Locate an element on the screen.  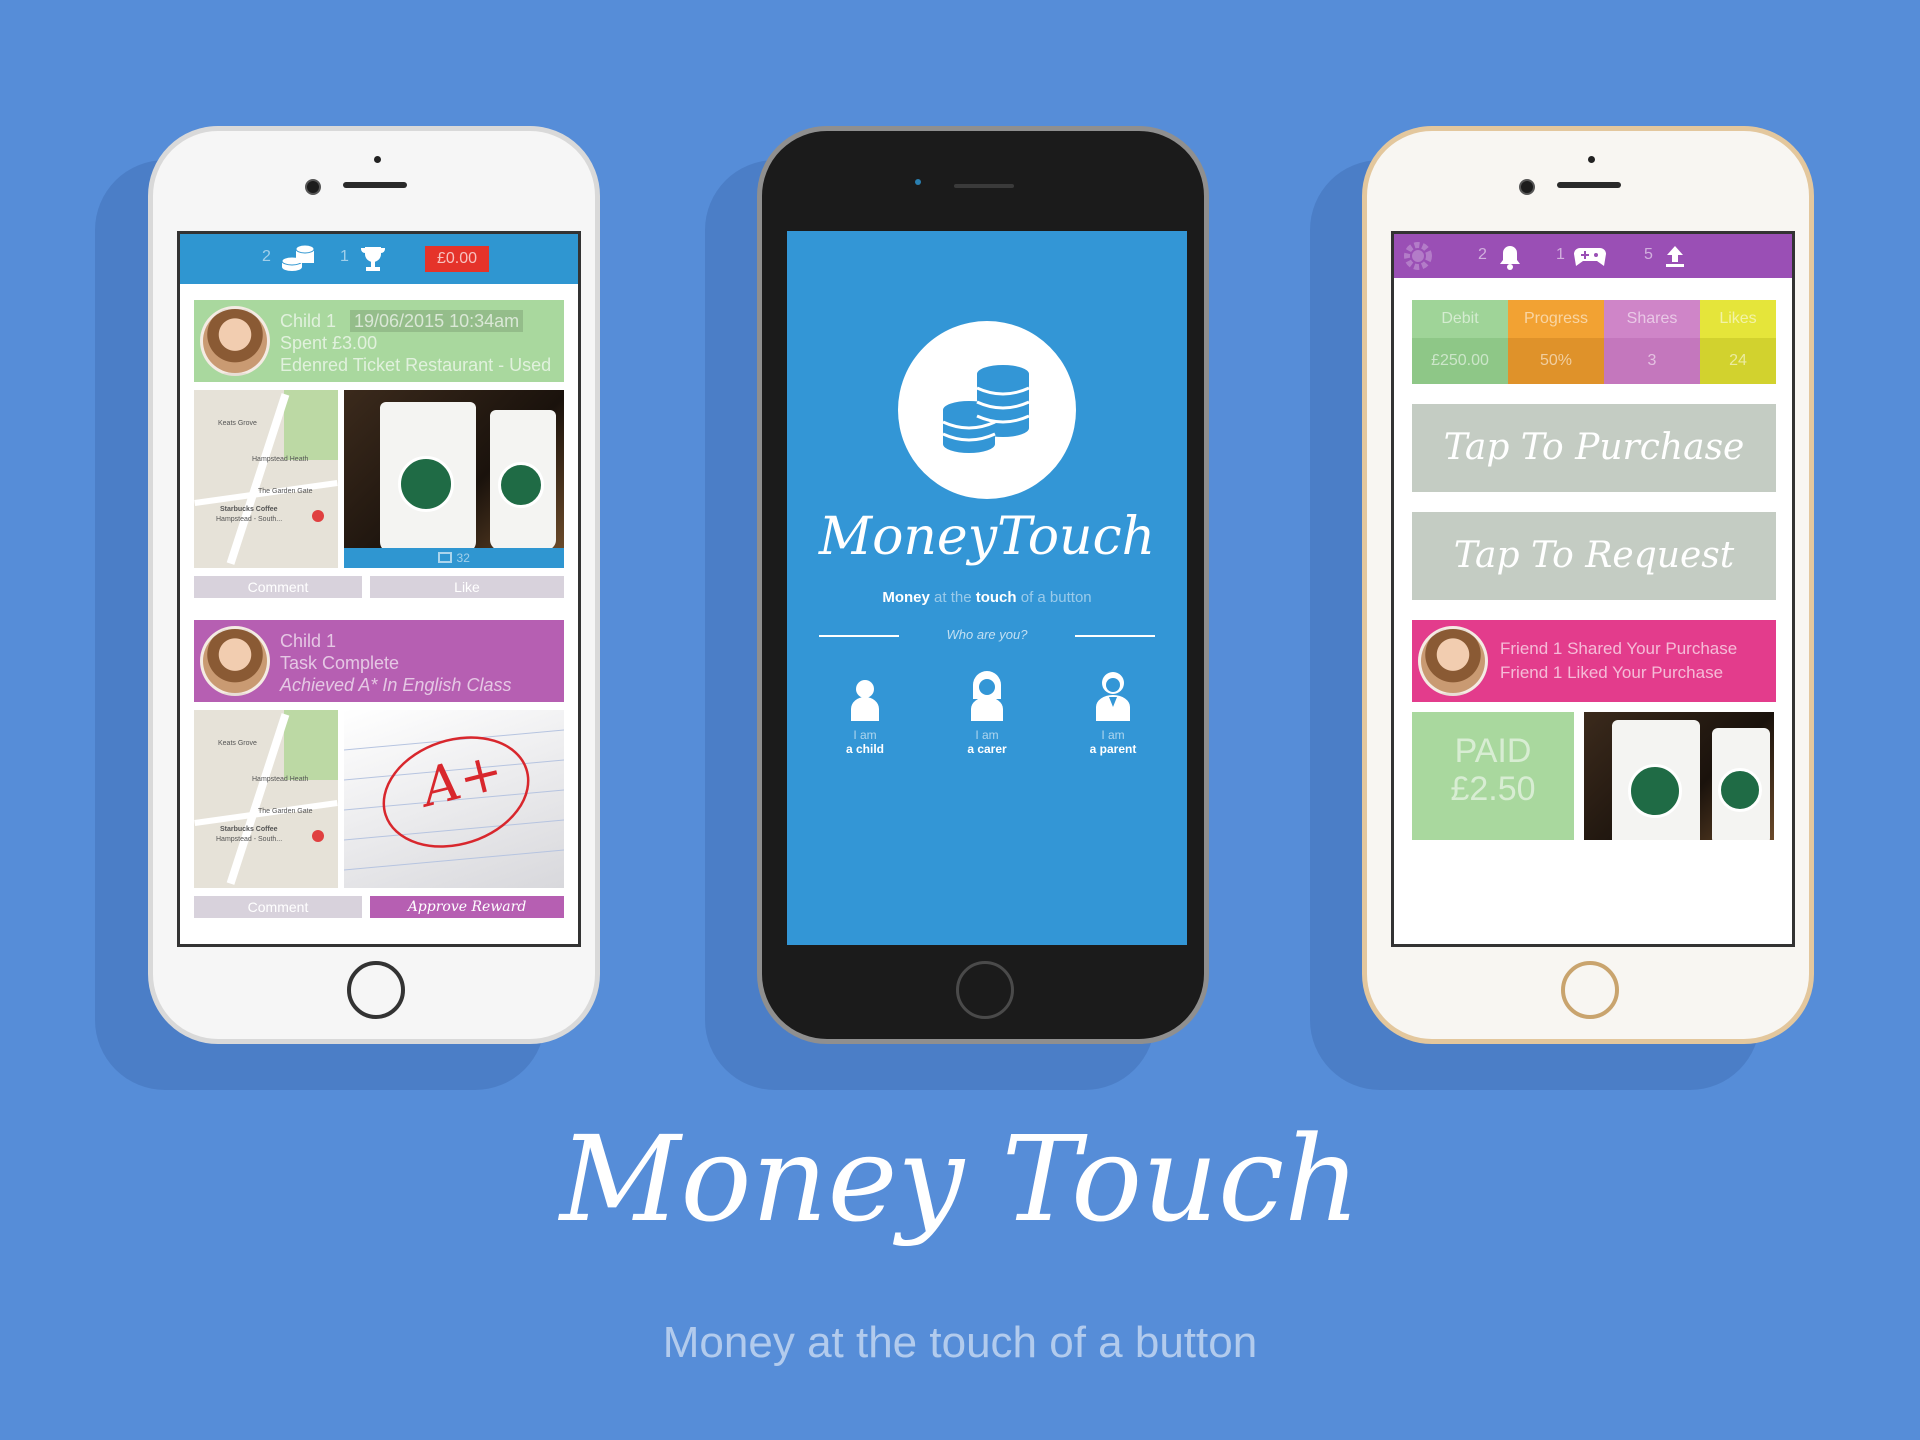
stat-debit-value: £250.00 is located at coordinates (1460, 361).